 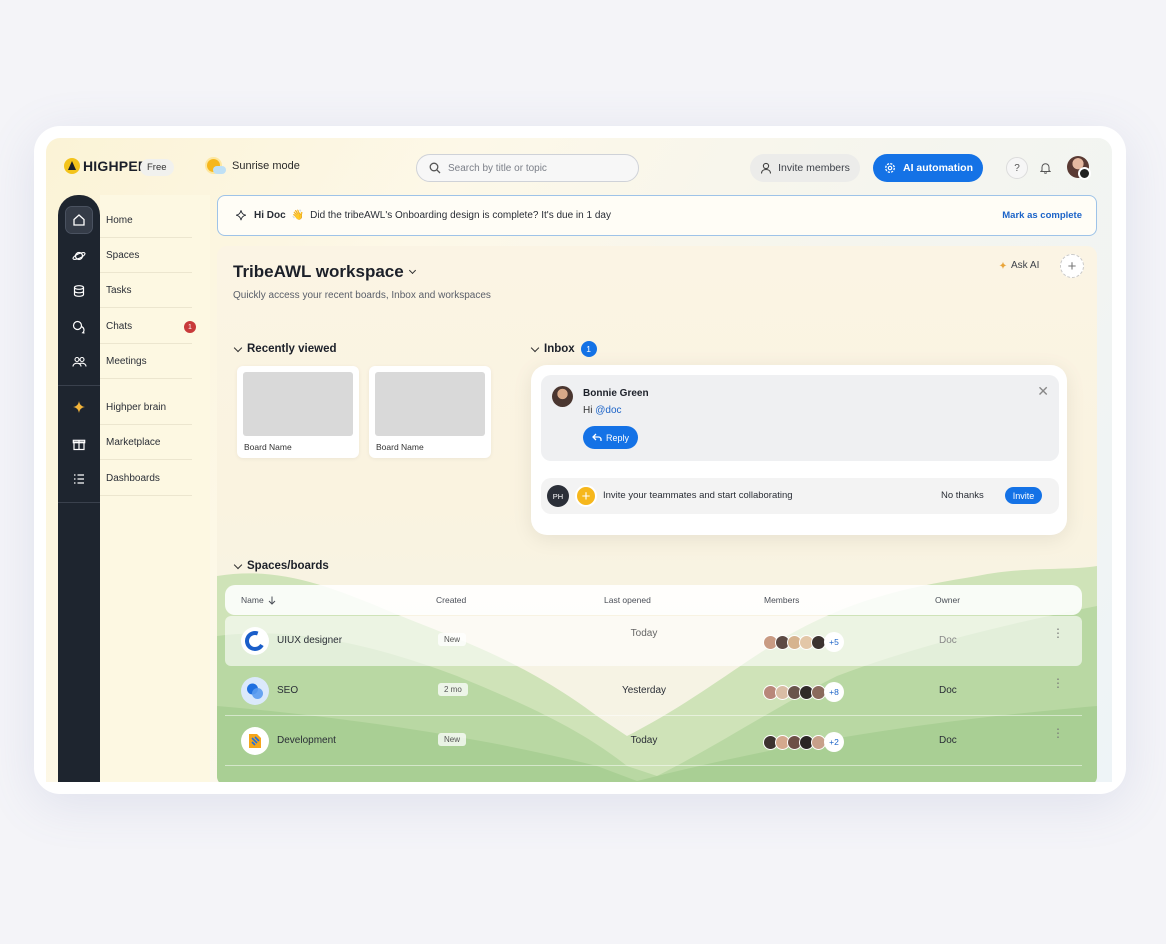 I want to click on column-owner: Owner, so click(x=947, y=600).